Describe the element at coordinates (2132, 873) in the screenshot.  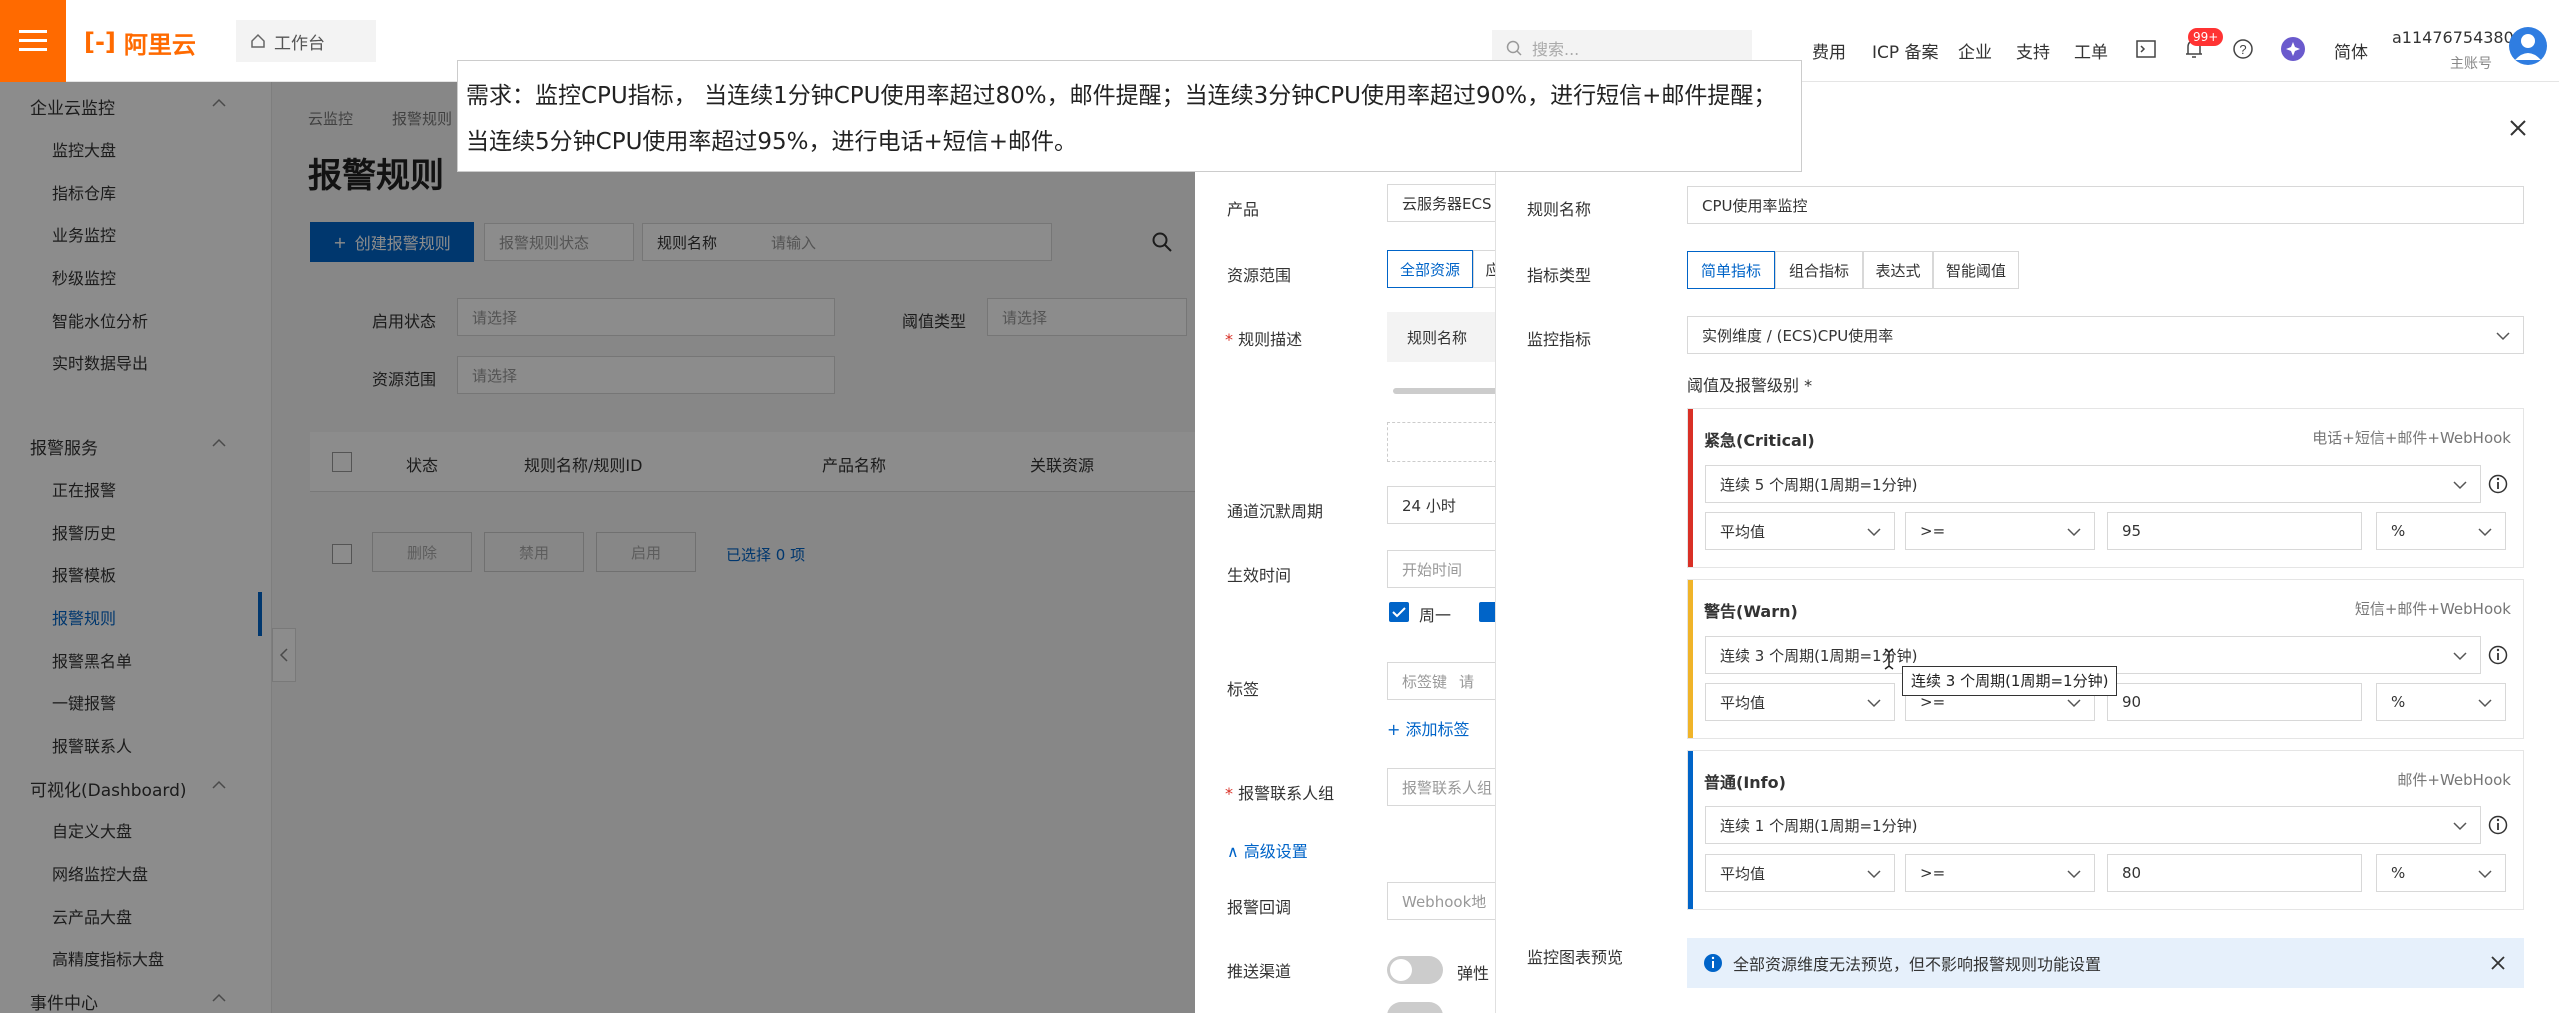
I see `threshold-value: 80` at that location.